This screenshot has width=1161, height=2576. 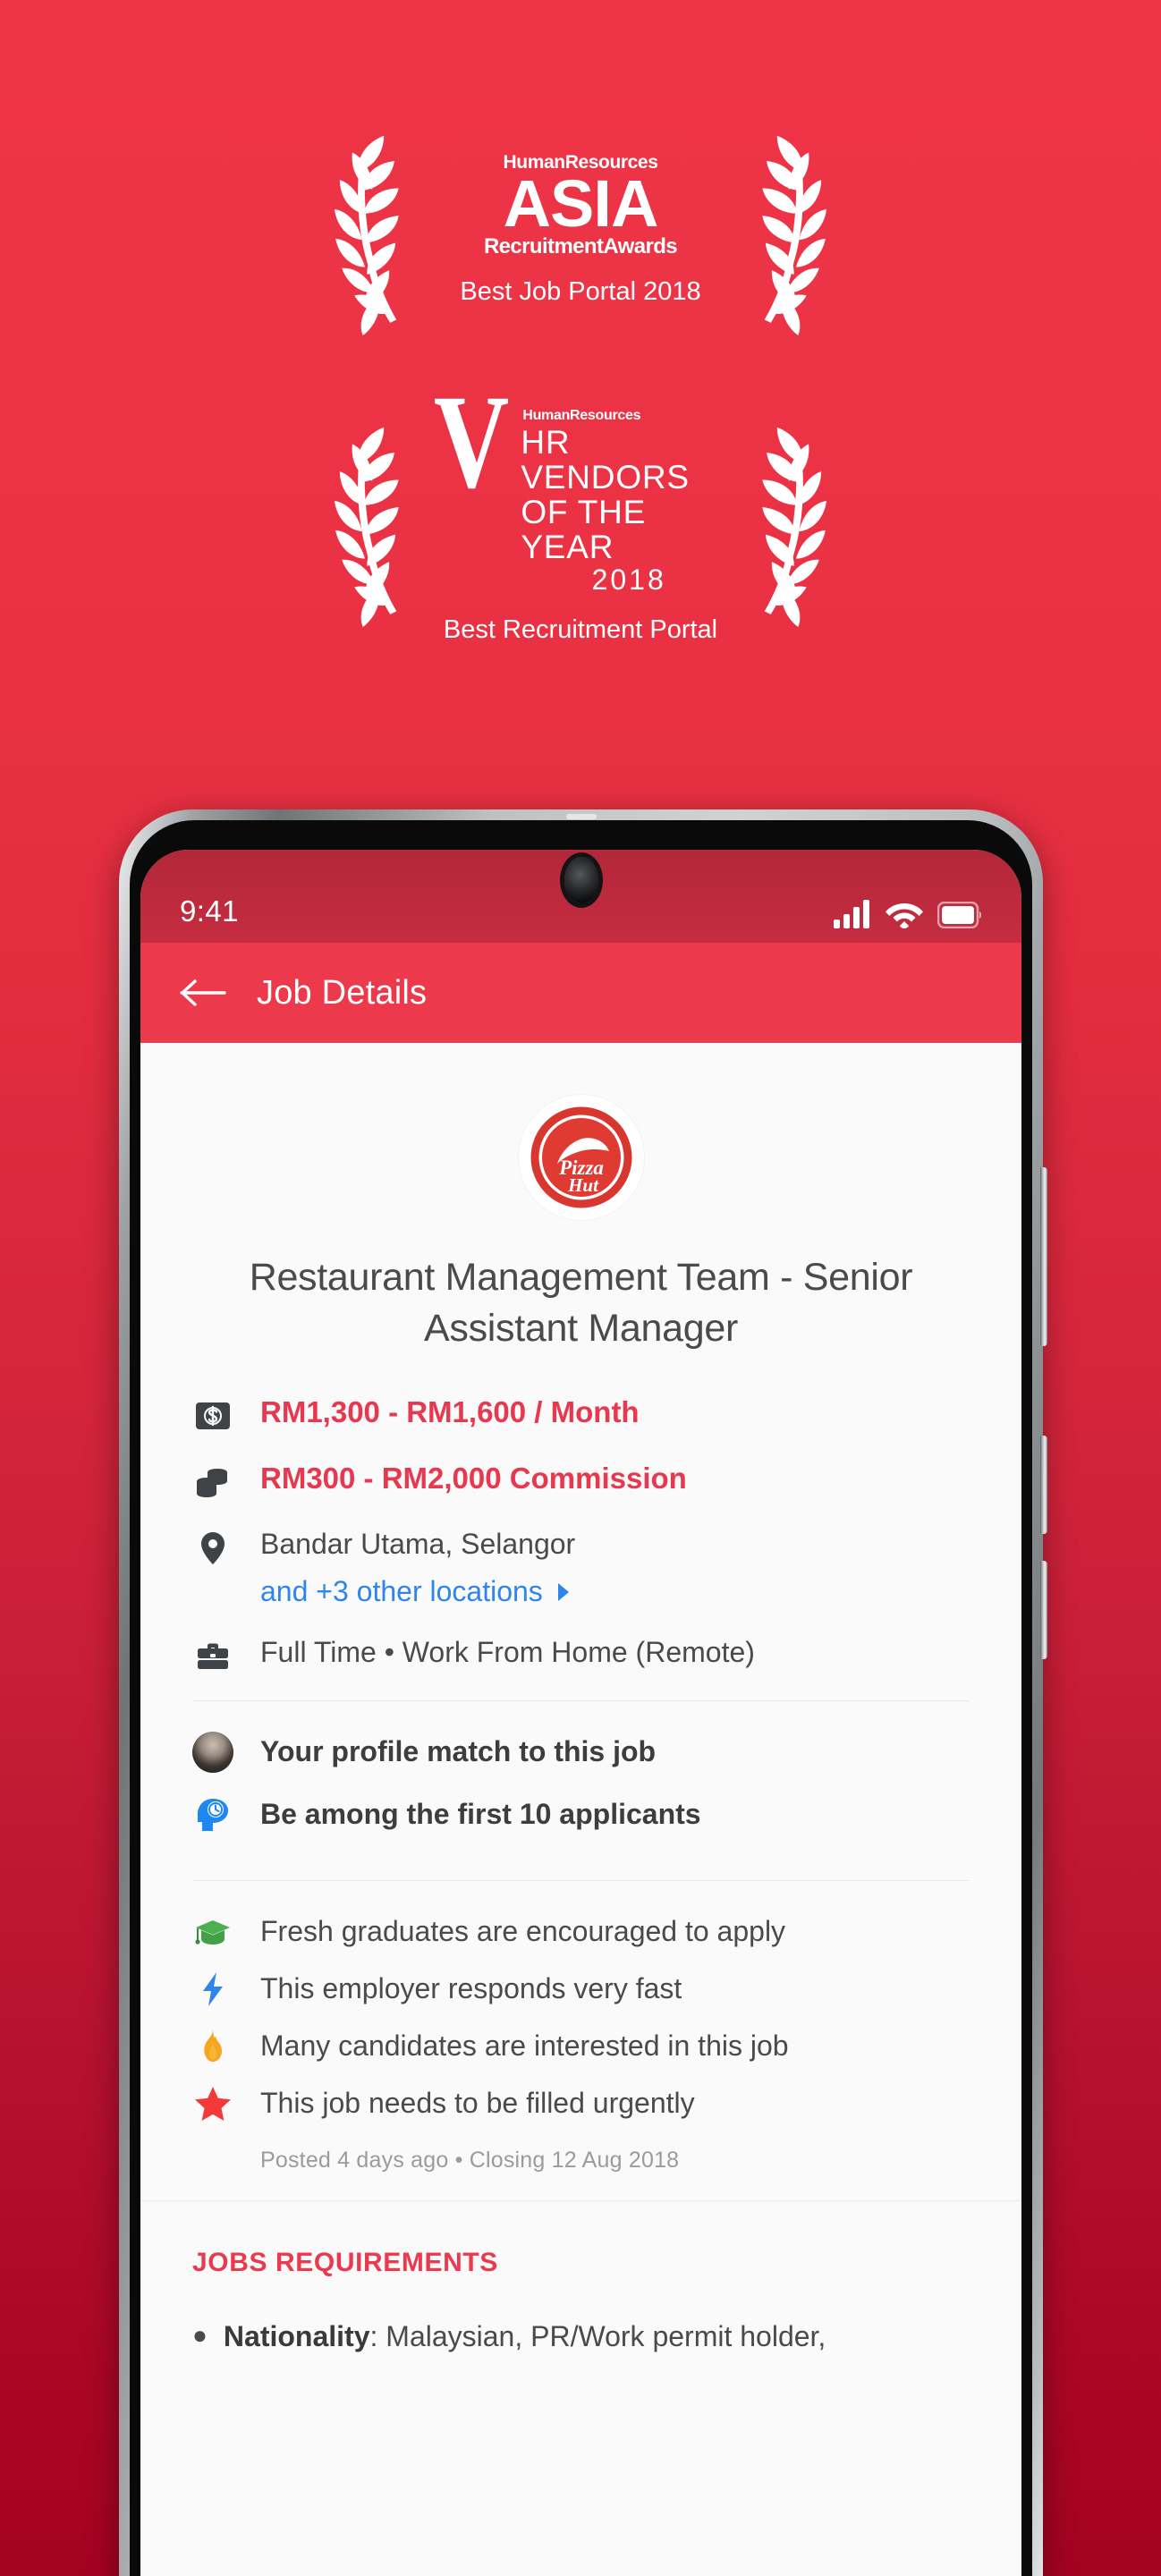 What do you see at coordinates (213, 1814) in the screenshot?
I see `early-applicant-head-icon` at bounding box center [213, 1814].